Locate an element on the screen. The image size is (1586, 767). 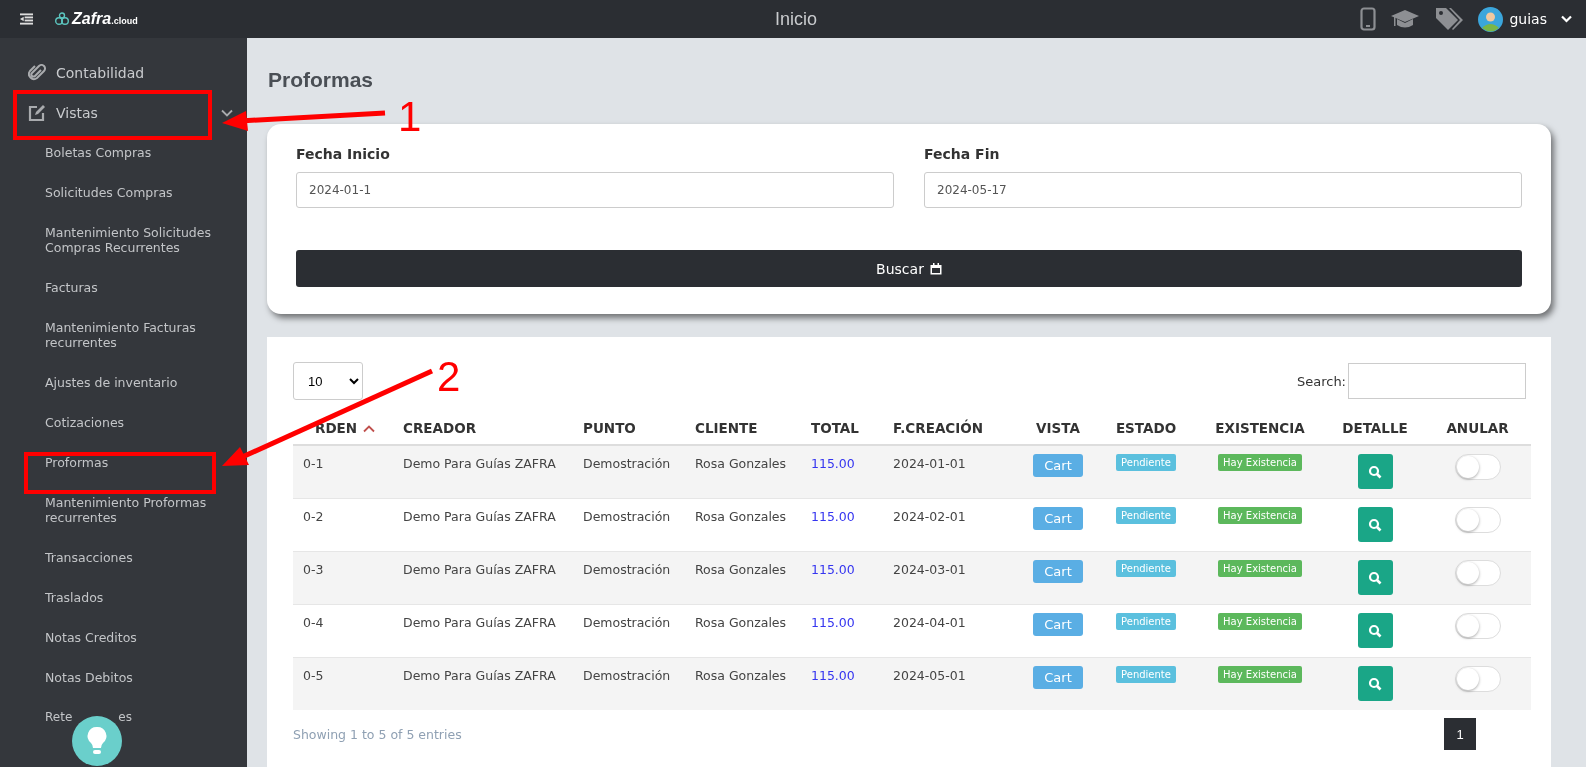
phone-icon is located at coordinates (1368, 19).